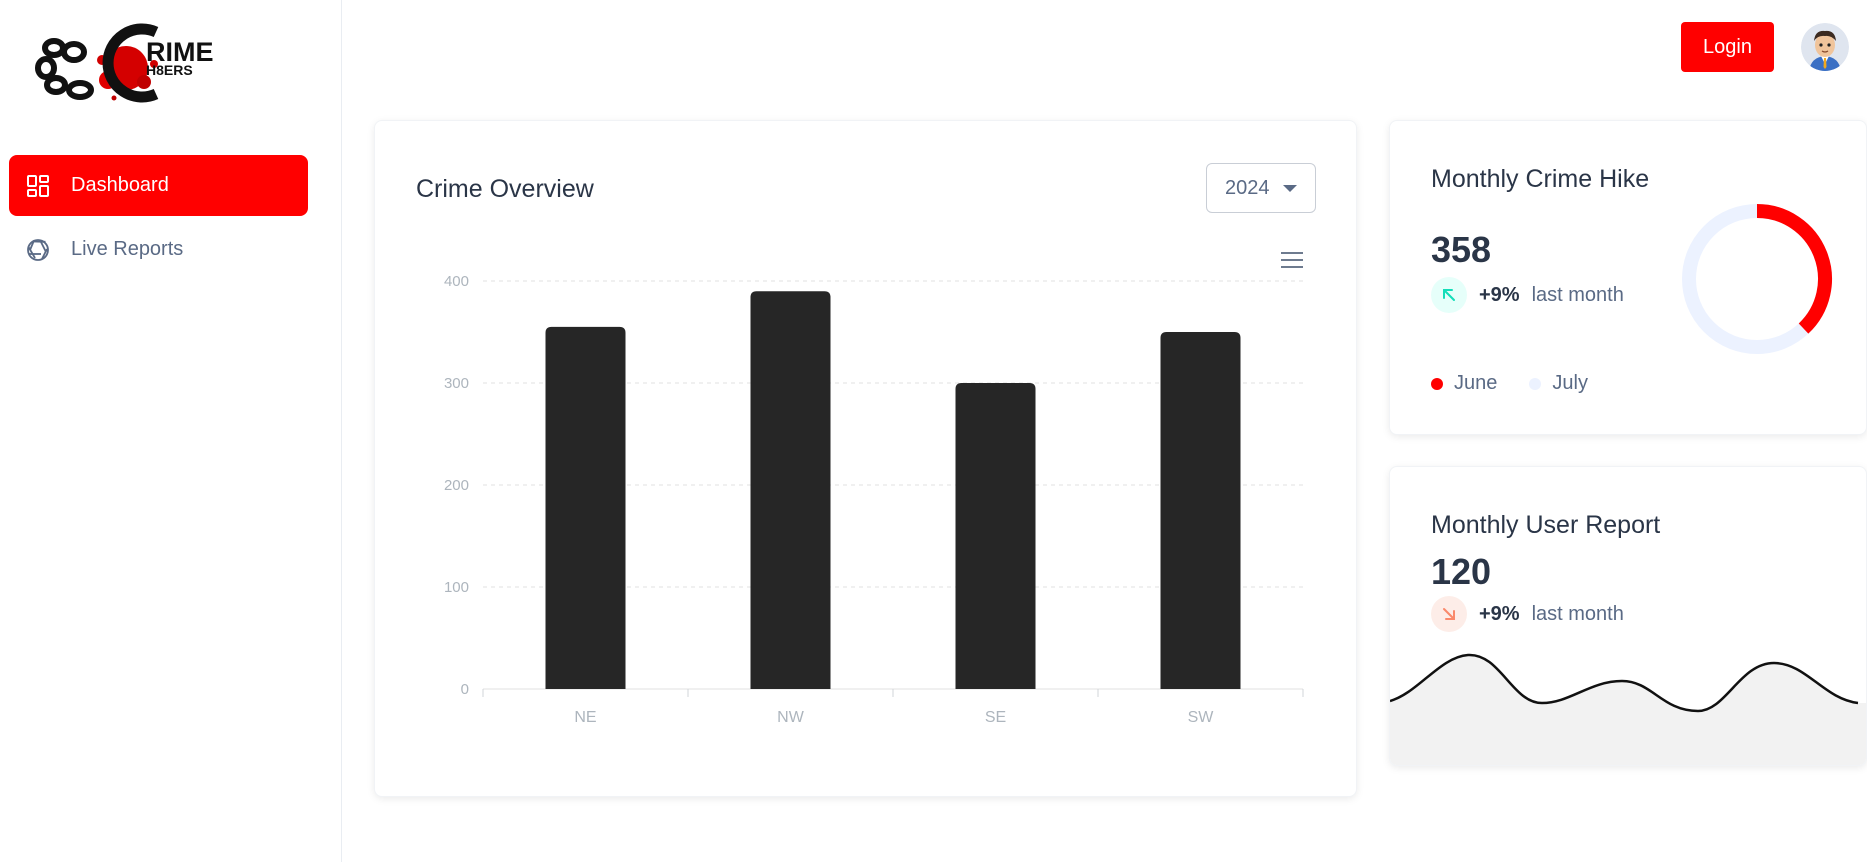 This screenshot has width=1867, height=862. Describe the element at coordinates (38, 186) in the screenshot. I see `dashboard-icon` at that location.